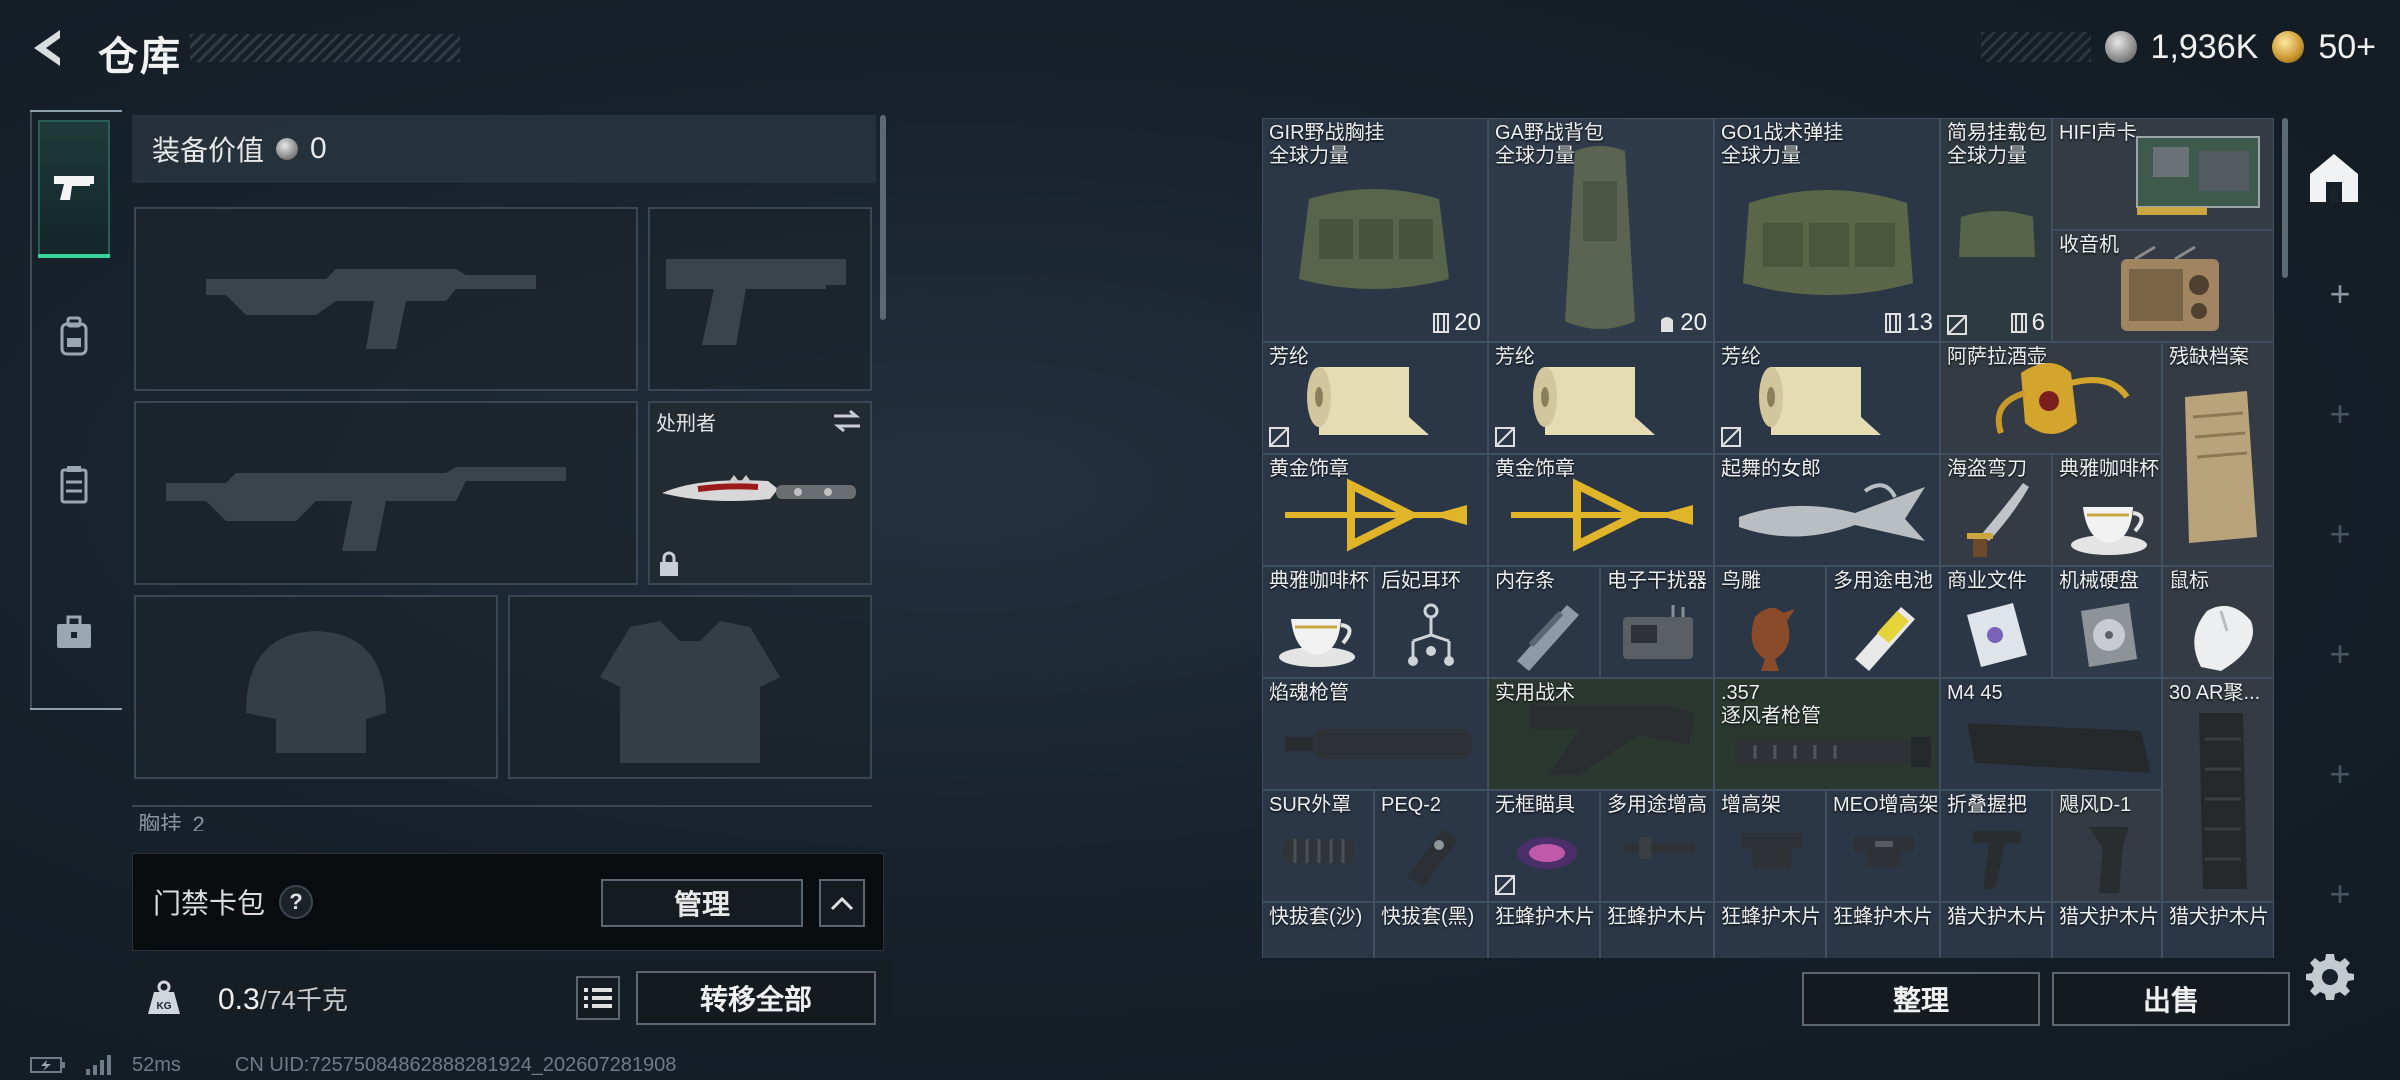  Describe the element at coordinates (1544, 846) in the screenshot. I see `warehouse-item: 无框瞄具` at that location.